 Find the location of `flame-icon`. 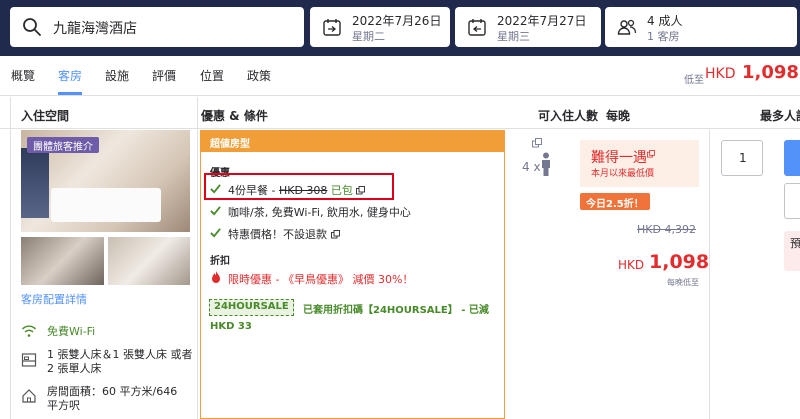

flame-icon is located at coordinates (216, 277).